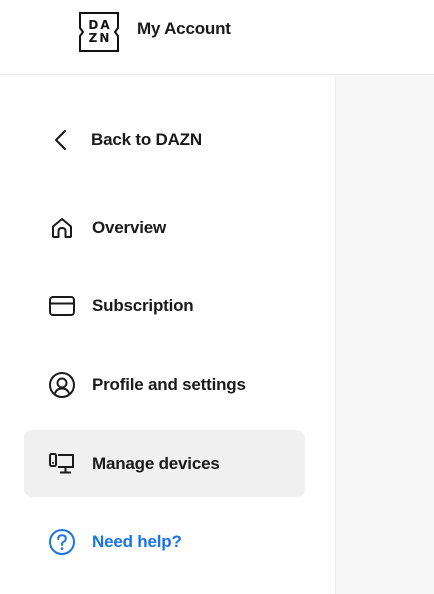  What do you see at coordinates (137, 541) in the screenshot?
I see `help-link-label: Need help?` at bounding box center [137, 541].